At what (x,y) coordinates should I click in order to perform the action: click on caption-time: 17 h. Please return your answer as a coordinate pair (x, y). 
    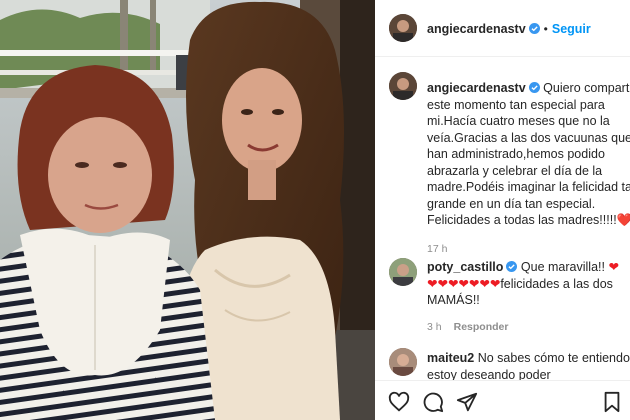
    Looking at the image, I should click on (528, 249).